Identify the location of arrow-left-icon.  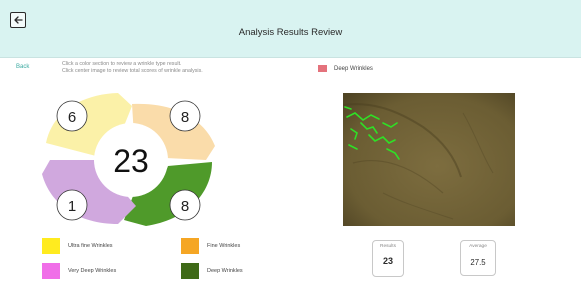
(18, 20).